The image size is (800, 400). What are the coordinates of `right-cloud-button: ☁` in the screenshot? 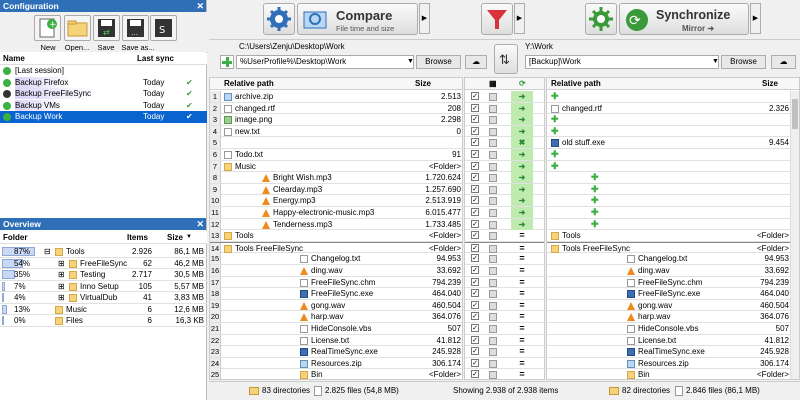 It's located at (783, 62).